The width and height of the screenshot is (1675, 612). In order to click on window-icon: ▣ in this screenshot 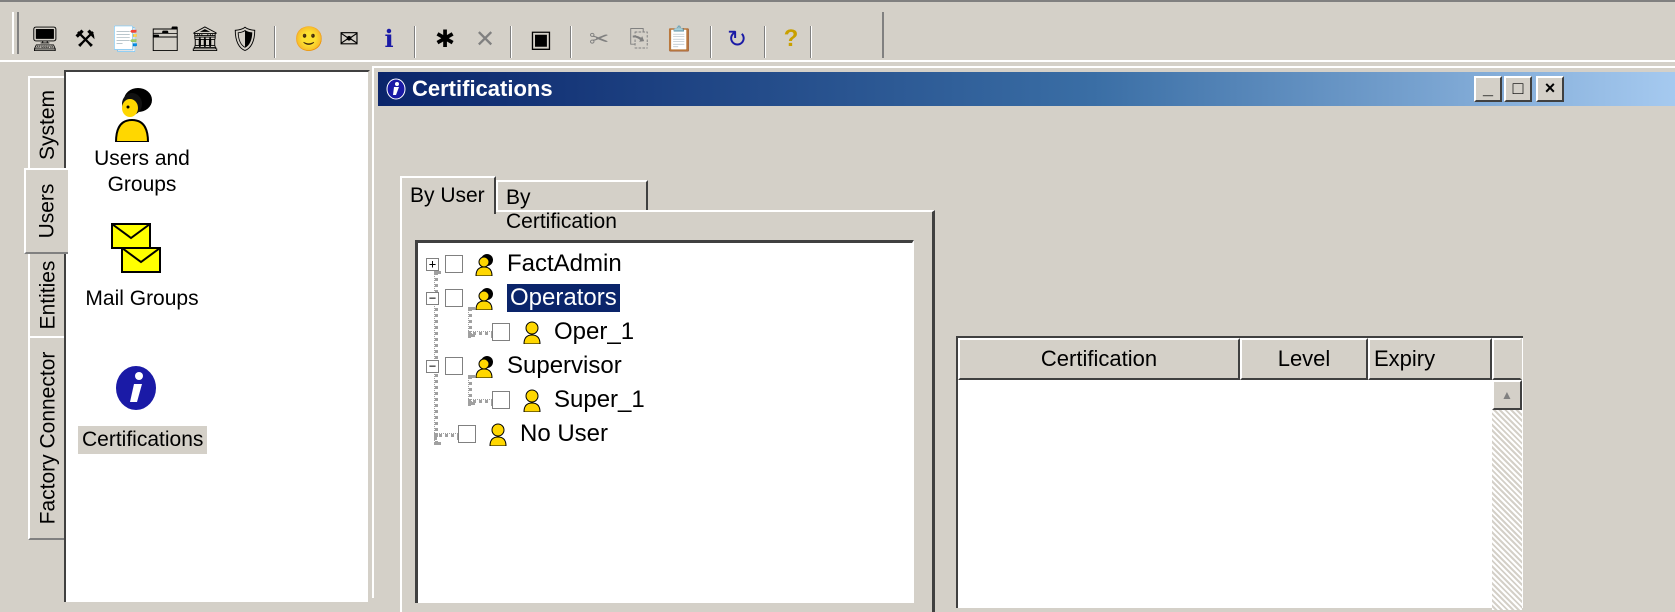, I will do `click(541, 39)`.